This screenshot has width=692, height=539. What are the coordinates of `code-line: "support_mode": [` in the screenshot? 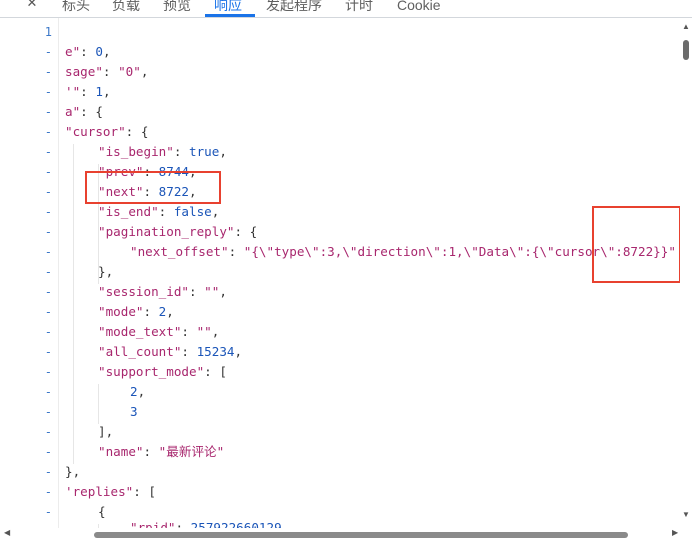 It's located at (162, 371).